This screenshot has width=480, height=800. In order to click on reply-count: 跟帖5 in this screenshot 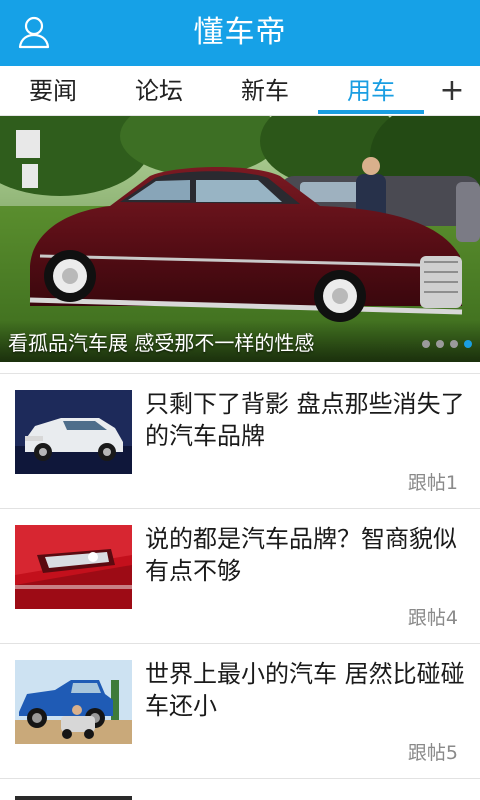, I will do `click(432, 753)`.